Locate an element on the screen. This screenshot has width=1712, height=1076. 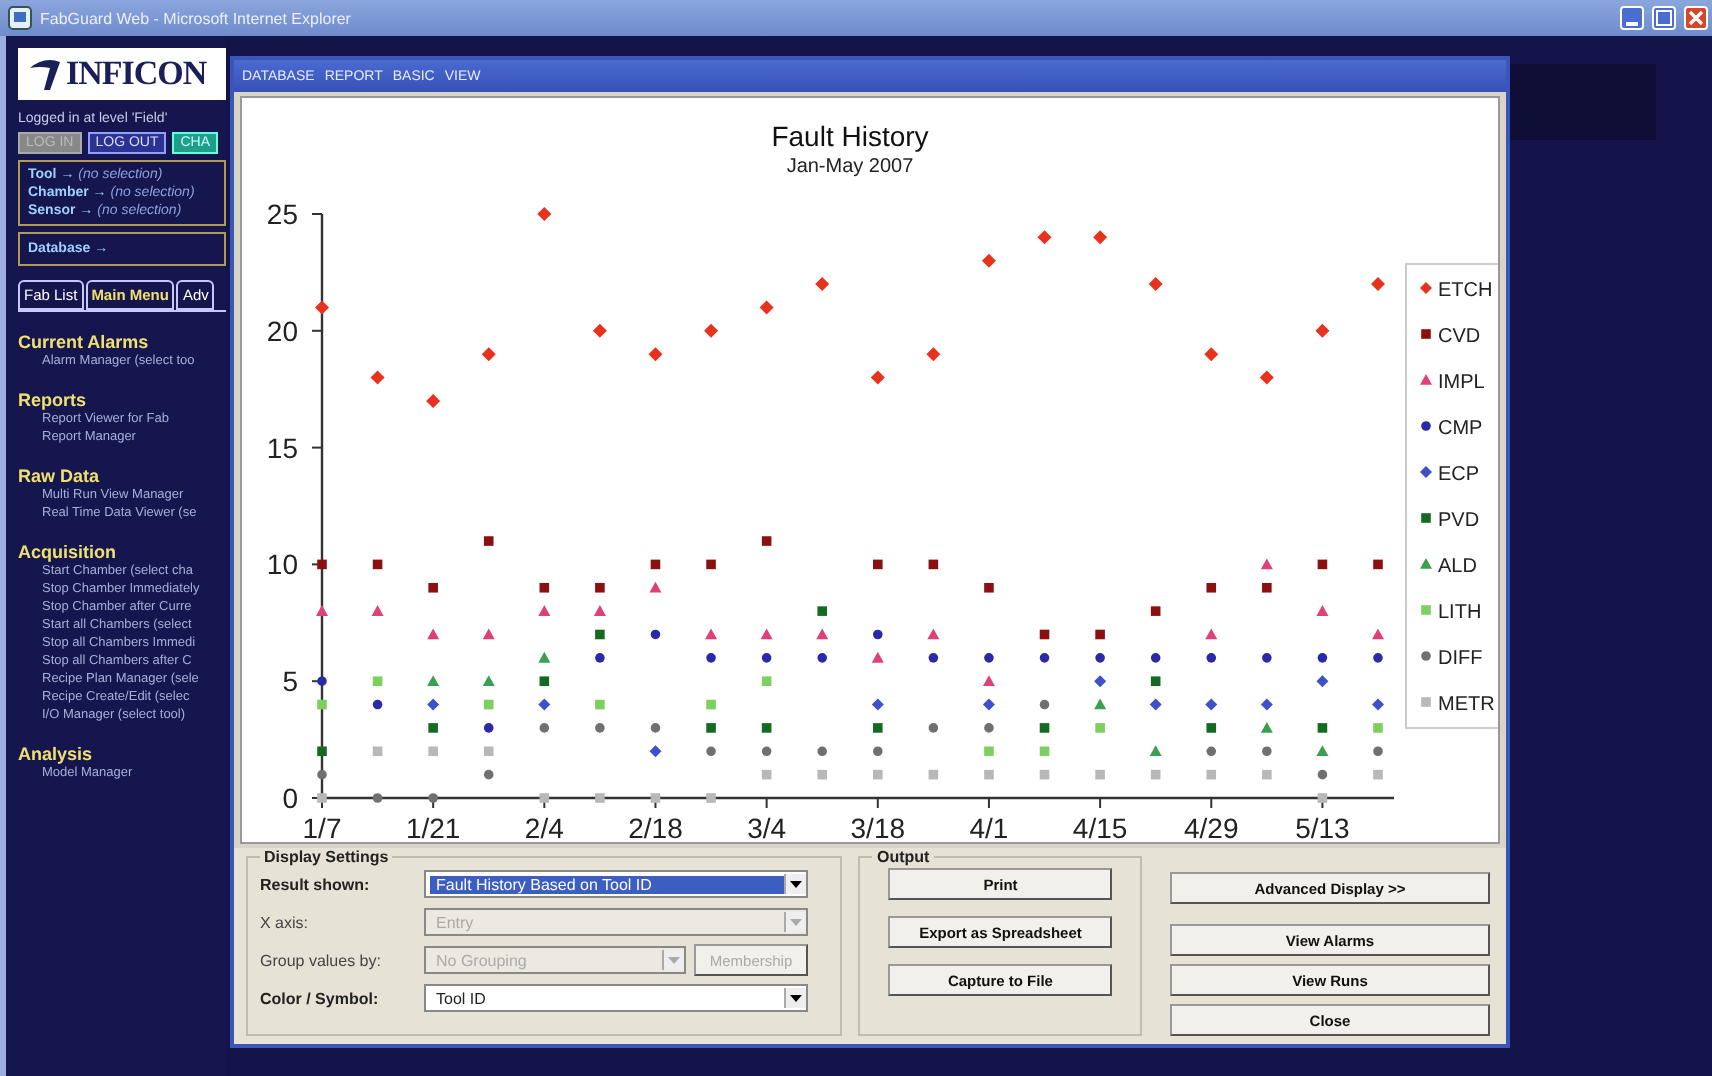
logo: INFICON is located at coordinates (122, 74).